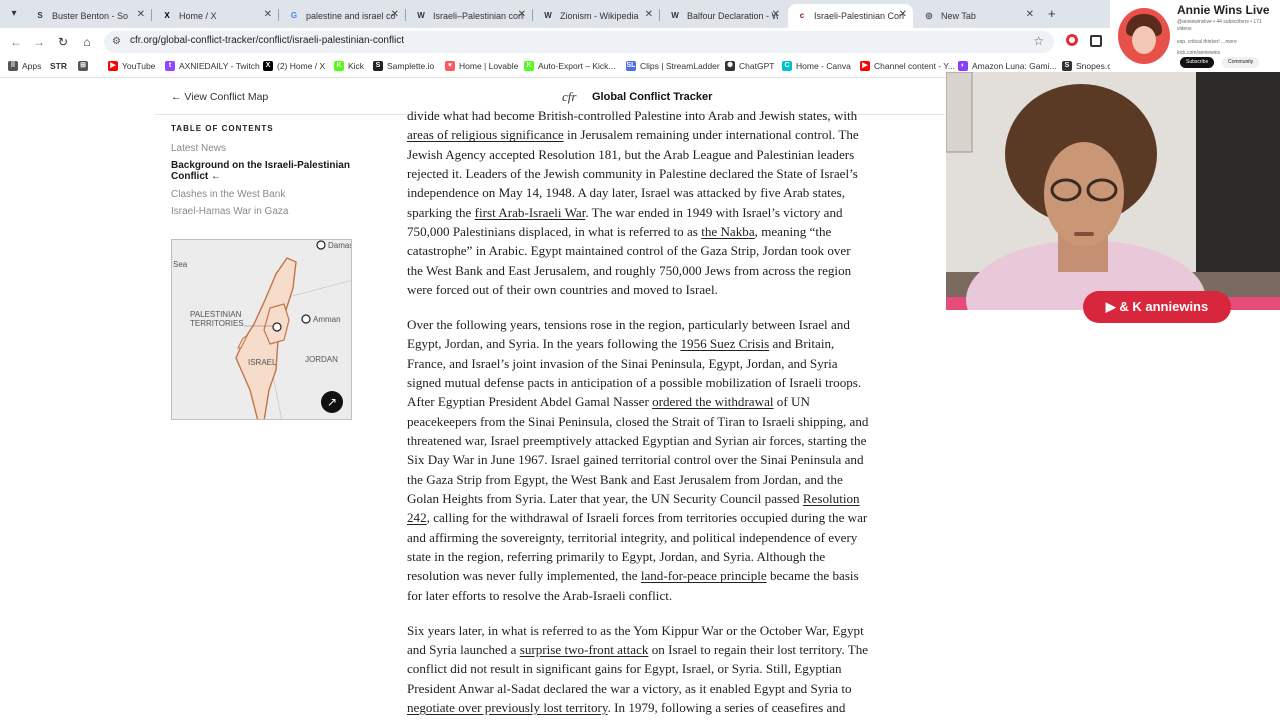 This screenshot has height=720, width=1280. I want to click on tab-5: W Balfour Declaration - W ✕, so click(723, 16).